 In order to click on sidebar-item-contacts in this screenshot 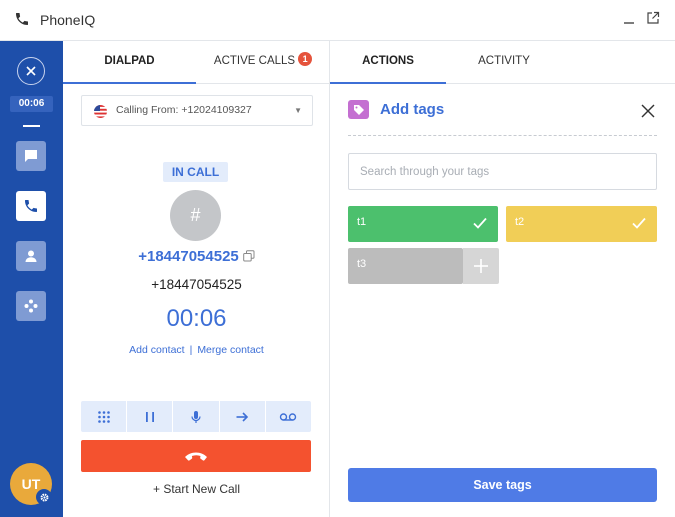, I will do `click(31, 256)`.